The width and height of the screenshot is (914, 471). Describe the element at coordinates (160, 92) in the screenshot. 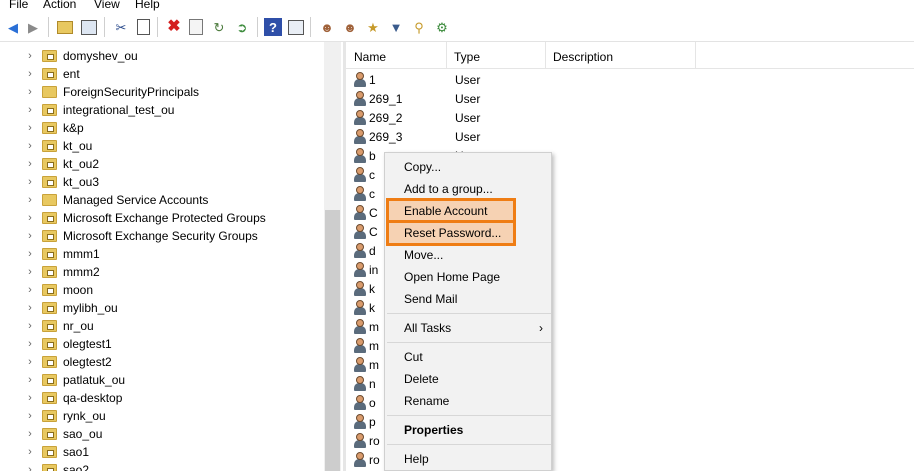

I see `tree-item: › ForeignSecurityPrincipals` at that location.